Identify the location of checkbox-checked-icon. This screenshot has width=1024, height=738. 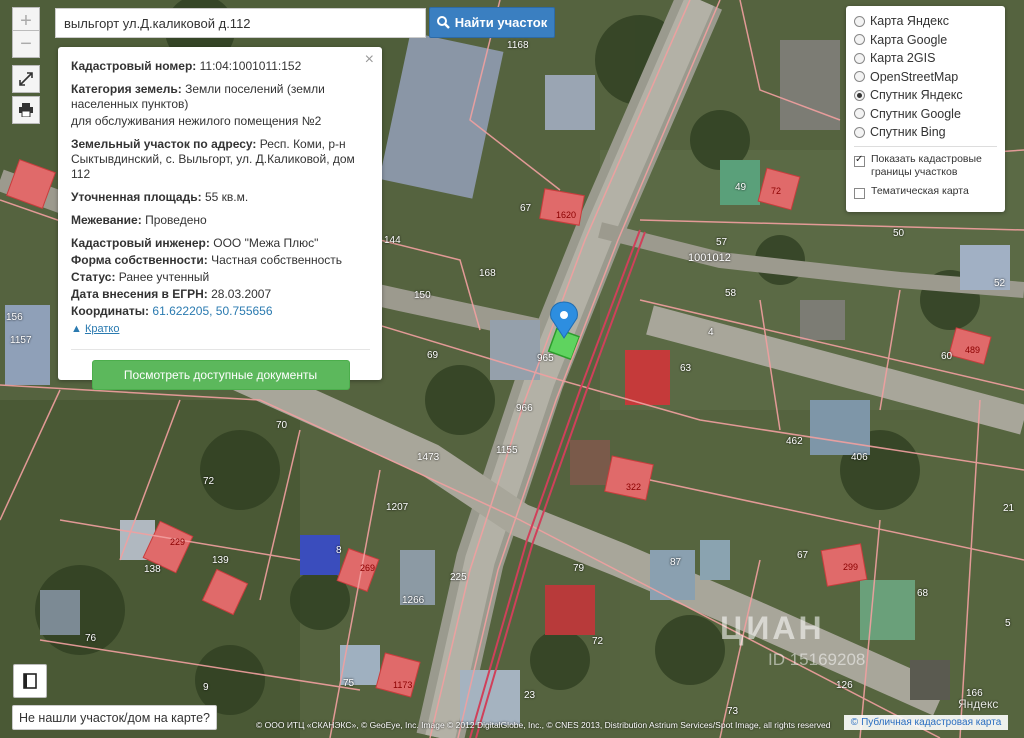
(859, 160).